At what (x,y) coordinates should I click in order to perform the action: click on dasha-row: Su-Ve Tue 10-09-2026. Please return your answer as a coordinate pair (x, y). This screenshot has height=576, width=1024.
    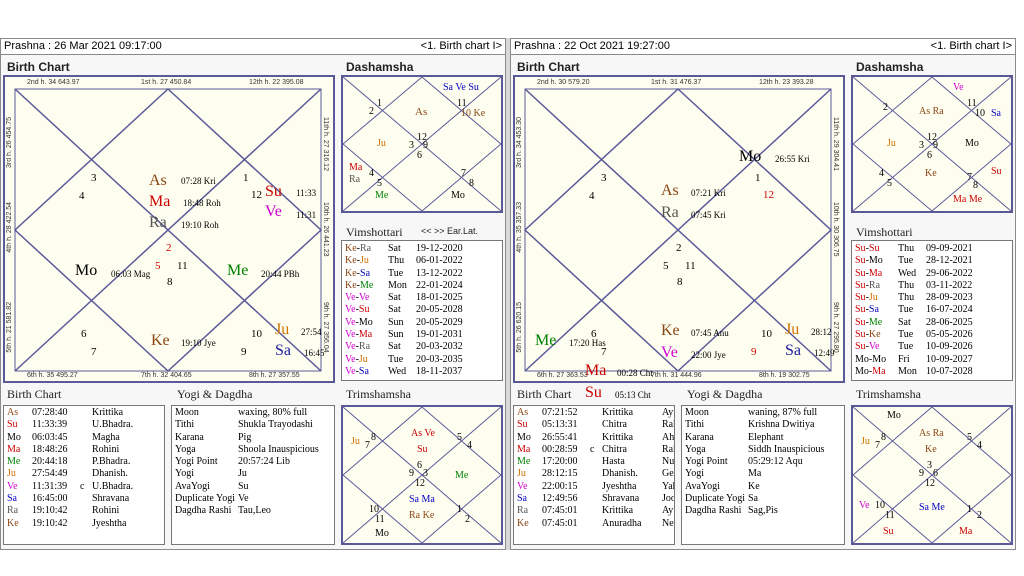
    Looking at the image, I should click on (932, 347).